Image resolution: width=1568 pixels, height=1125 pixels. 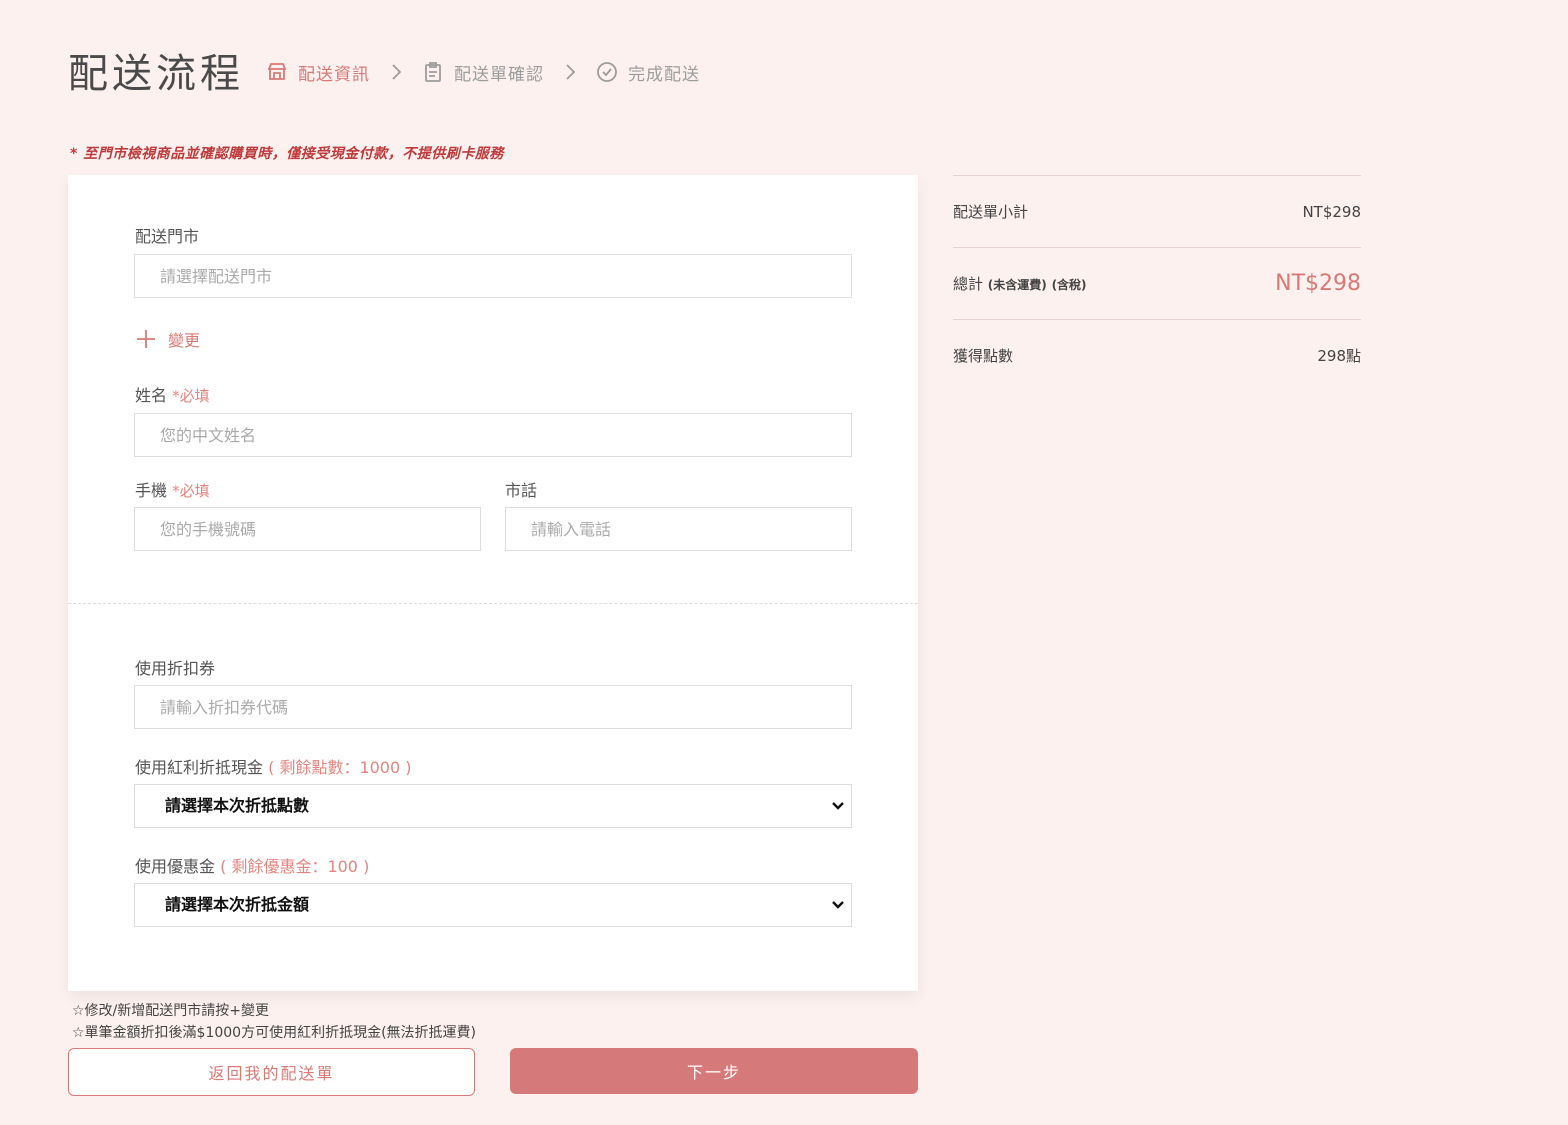 I want to click on phone-label: 市話, so click(x=521, y=490).